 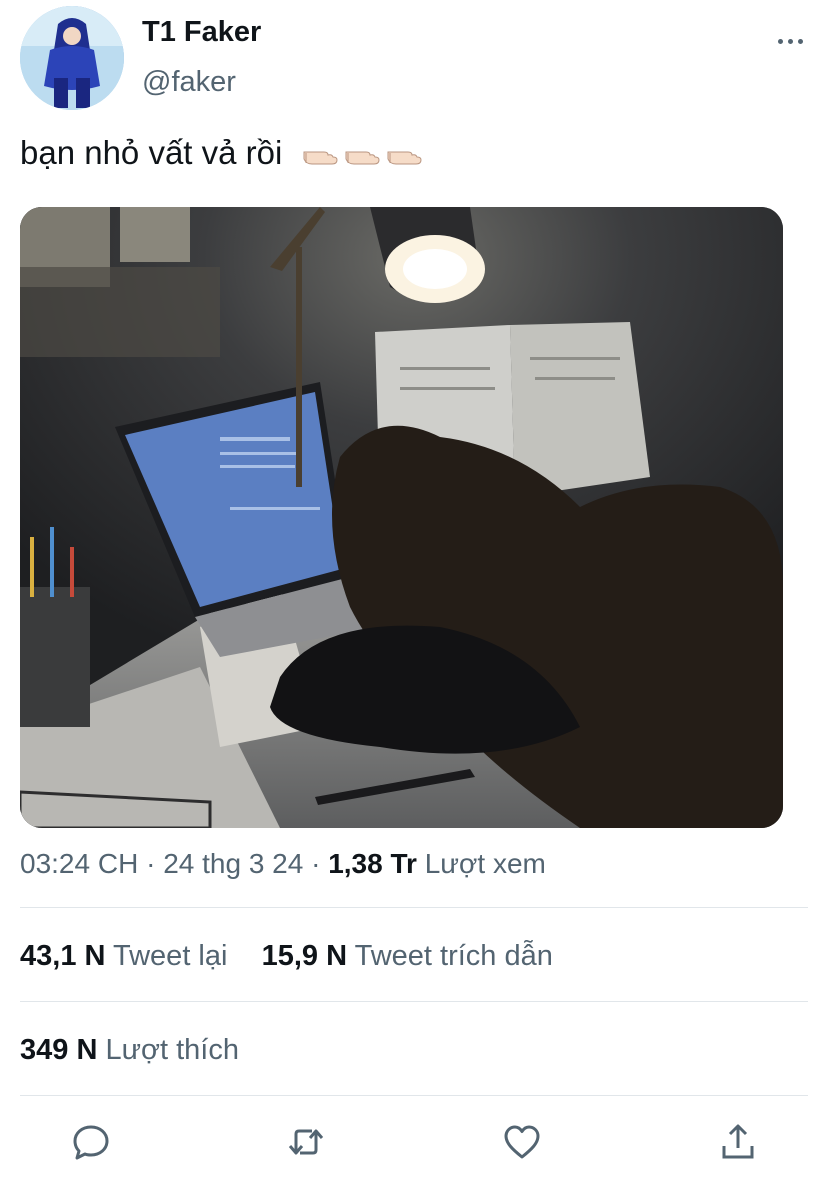 I want to click on tweet-actions-bar, so click(x=414, y=1145).